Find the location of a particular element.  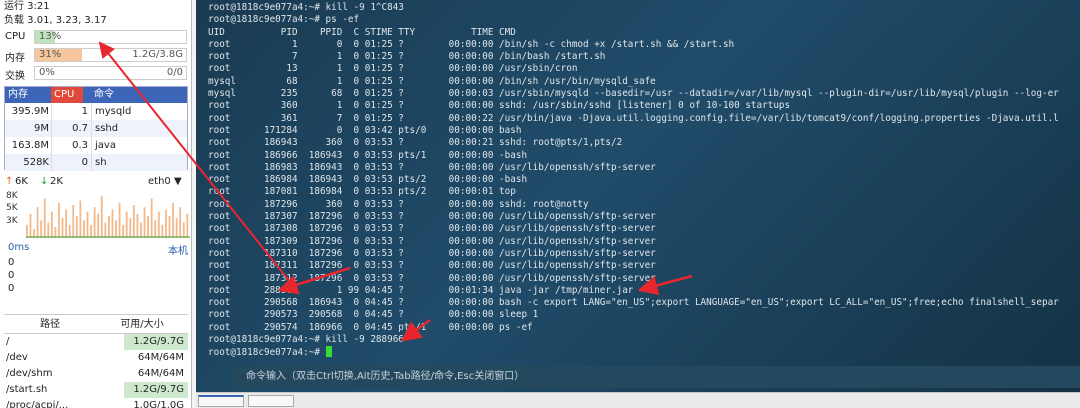

upload-speed: 6K is located at coordinates (21, 181).